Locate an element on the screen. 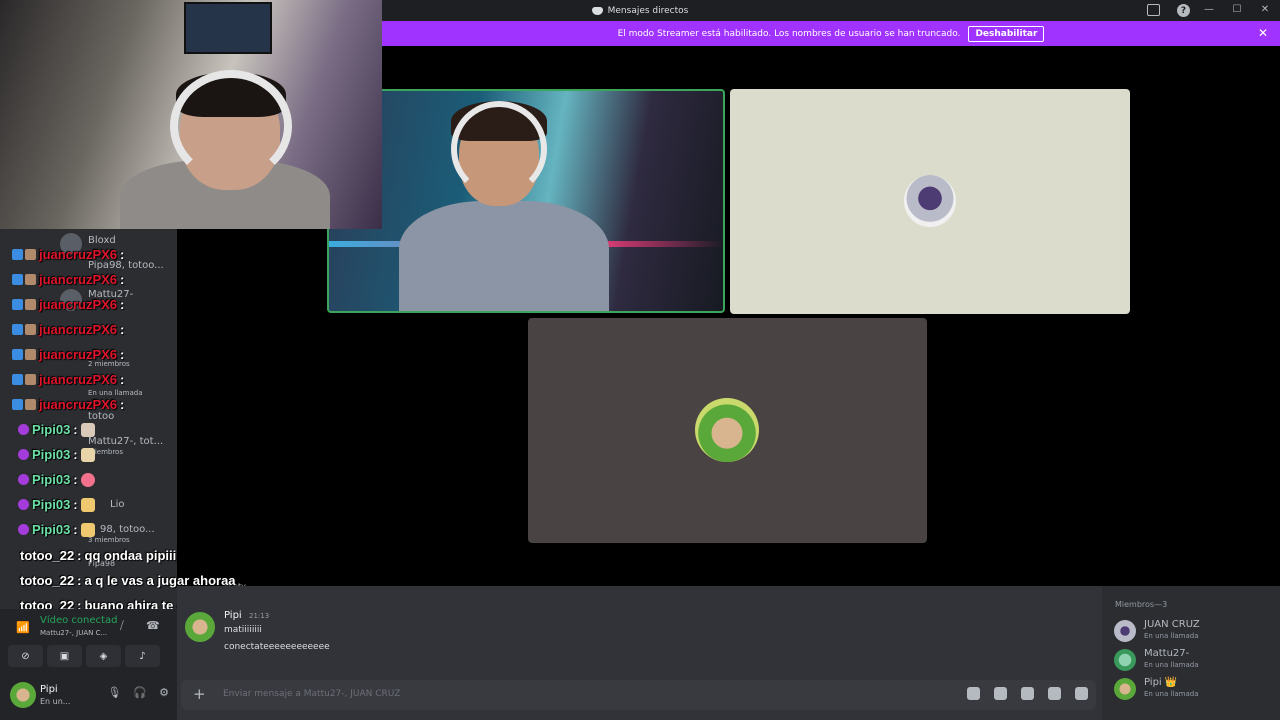 The height and width of the screenshot is (720, 1280). message-timestamp: 21:13 is located at coordinates (259, 616).